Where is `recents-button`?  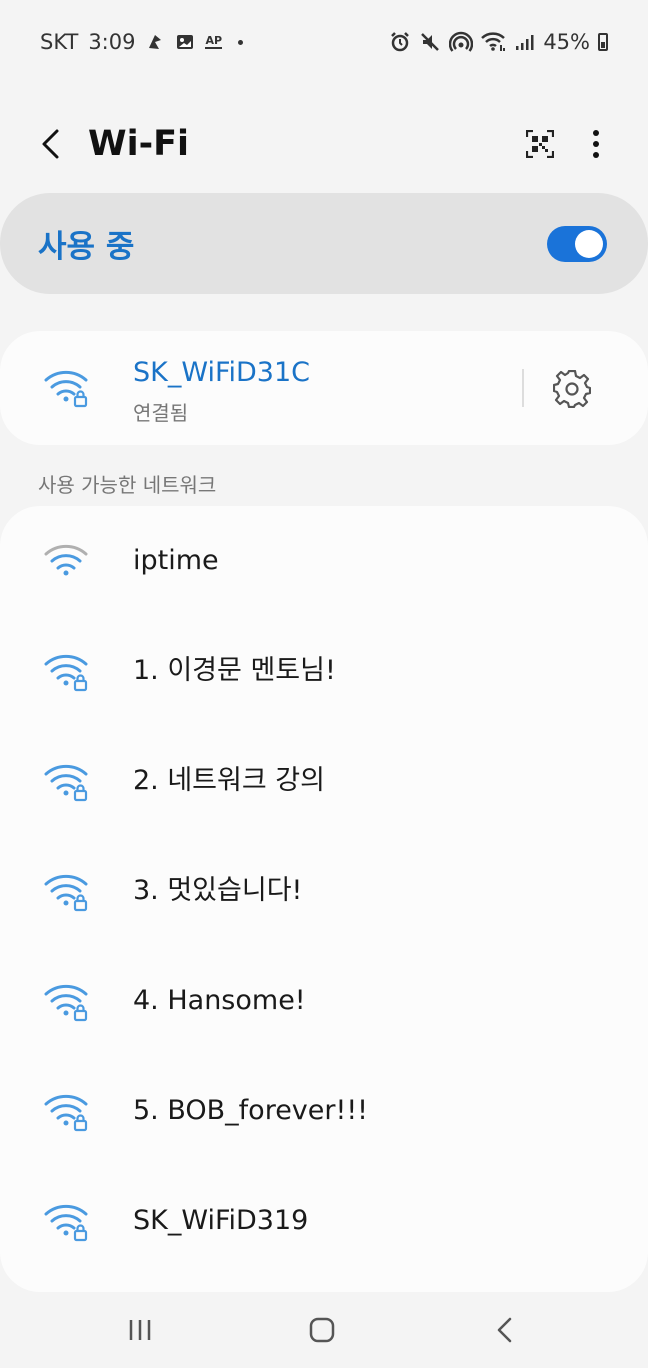
recents-button is located at coordinates (140, 1330).